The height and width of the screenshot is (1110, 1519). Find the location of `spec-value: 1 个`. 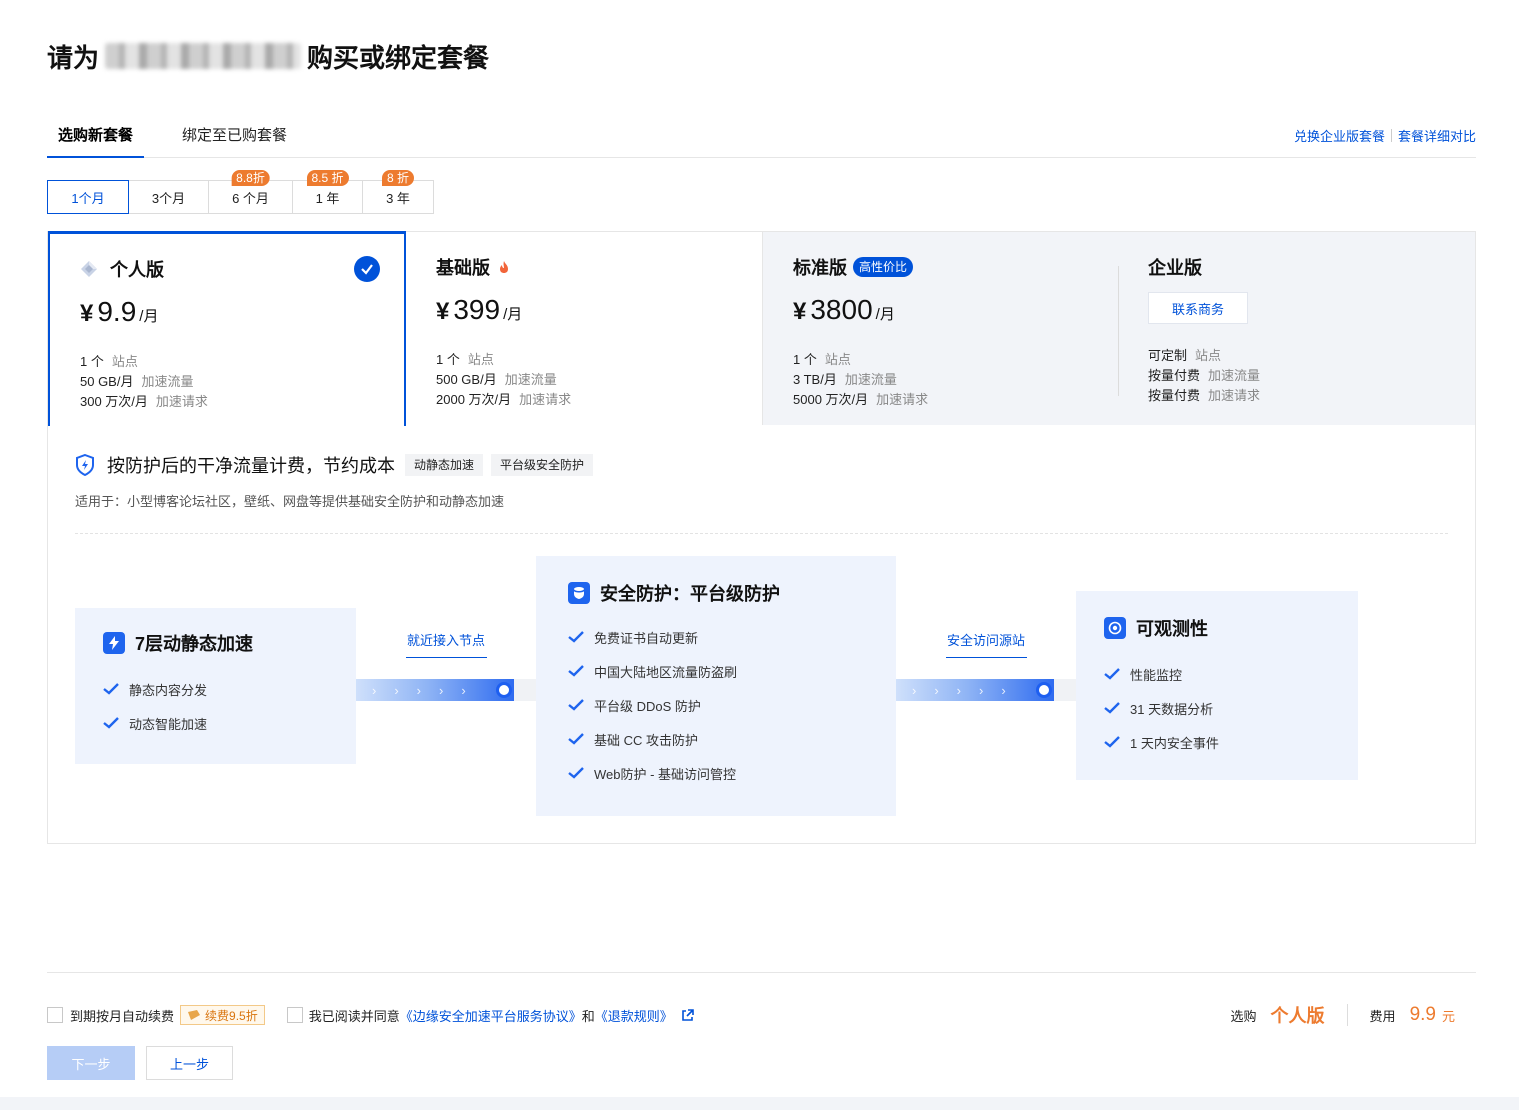

spec-value: 1 个 is located at coordinates (92, 361).